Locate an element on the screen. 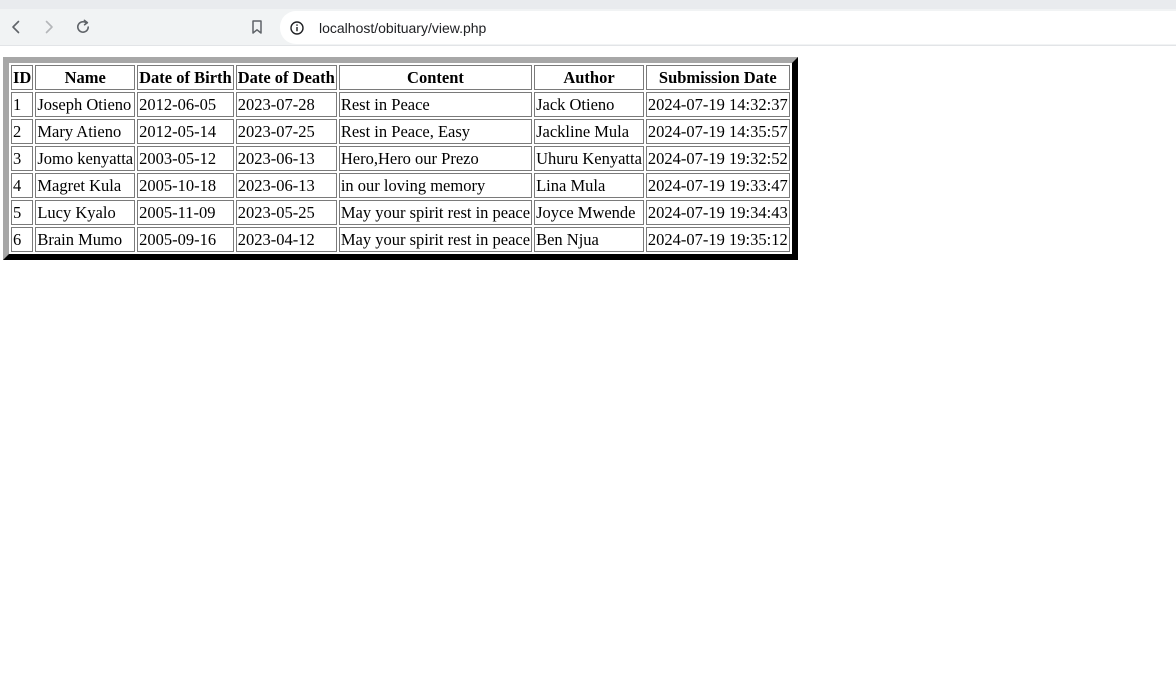  bookmark-icon is located at coordinates (257, 27).